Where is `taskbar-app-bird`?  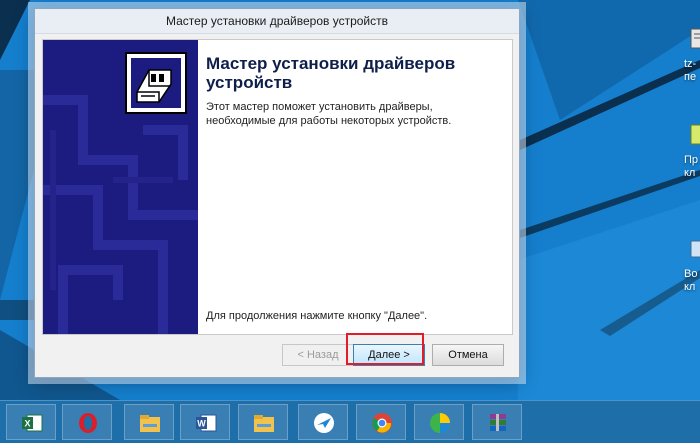
taskbar-app-bird is located at coordinates (323, 422).